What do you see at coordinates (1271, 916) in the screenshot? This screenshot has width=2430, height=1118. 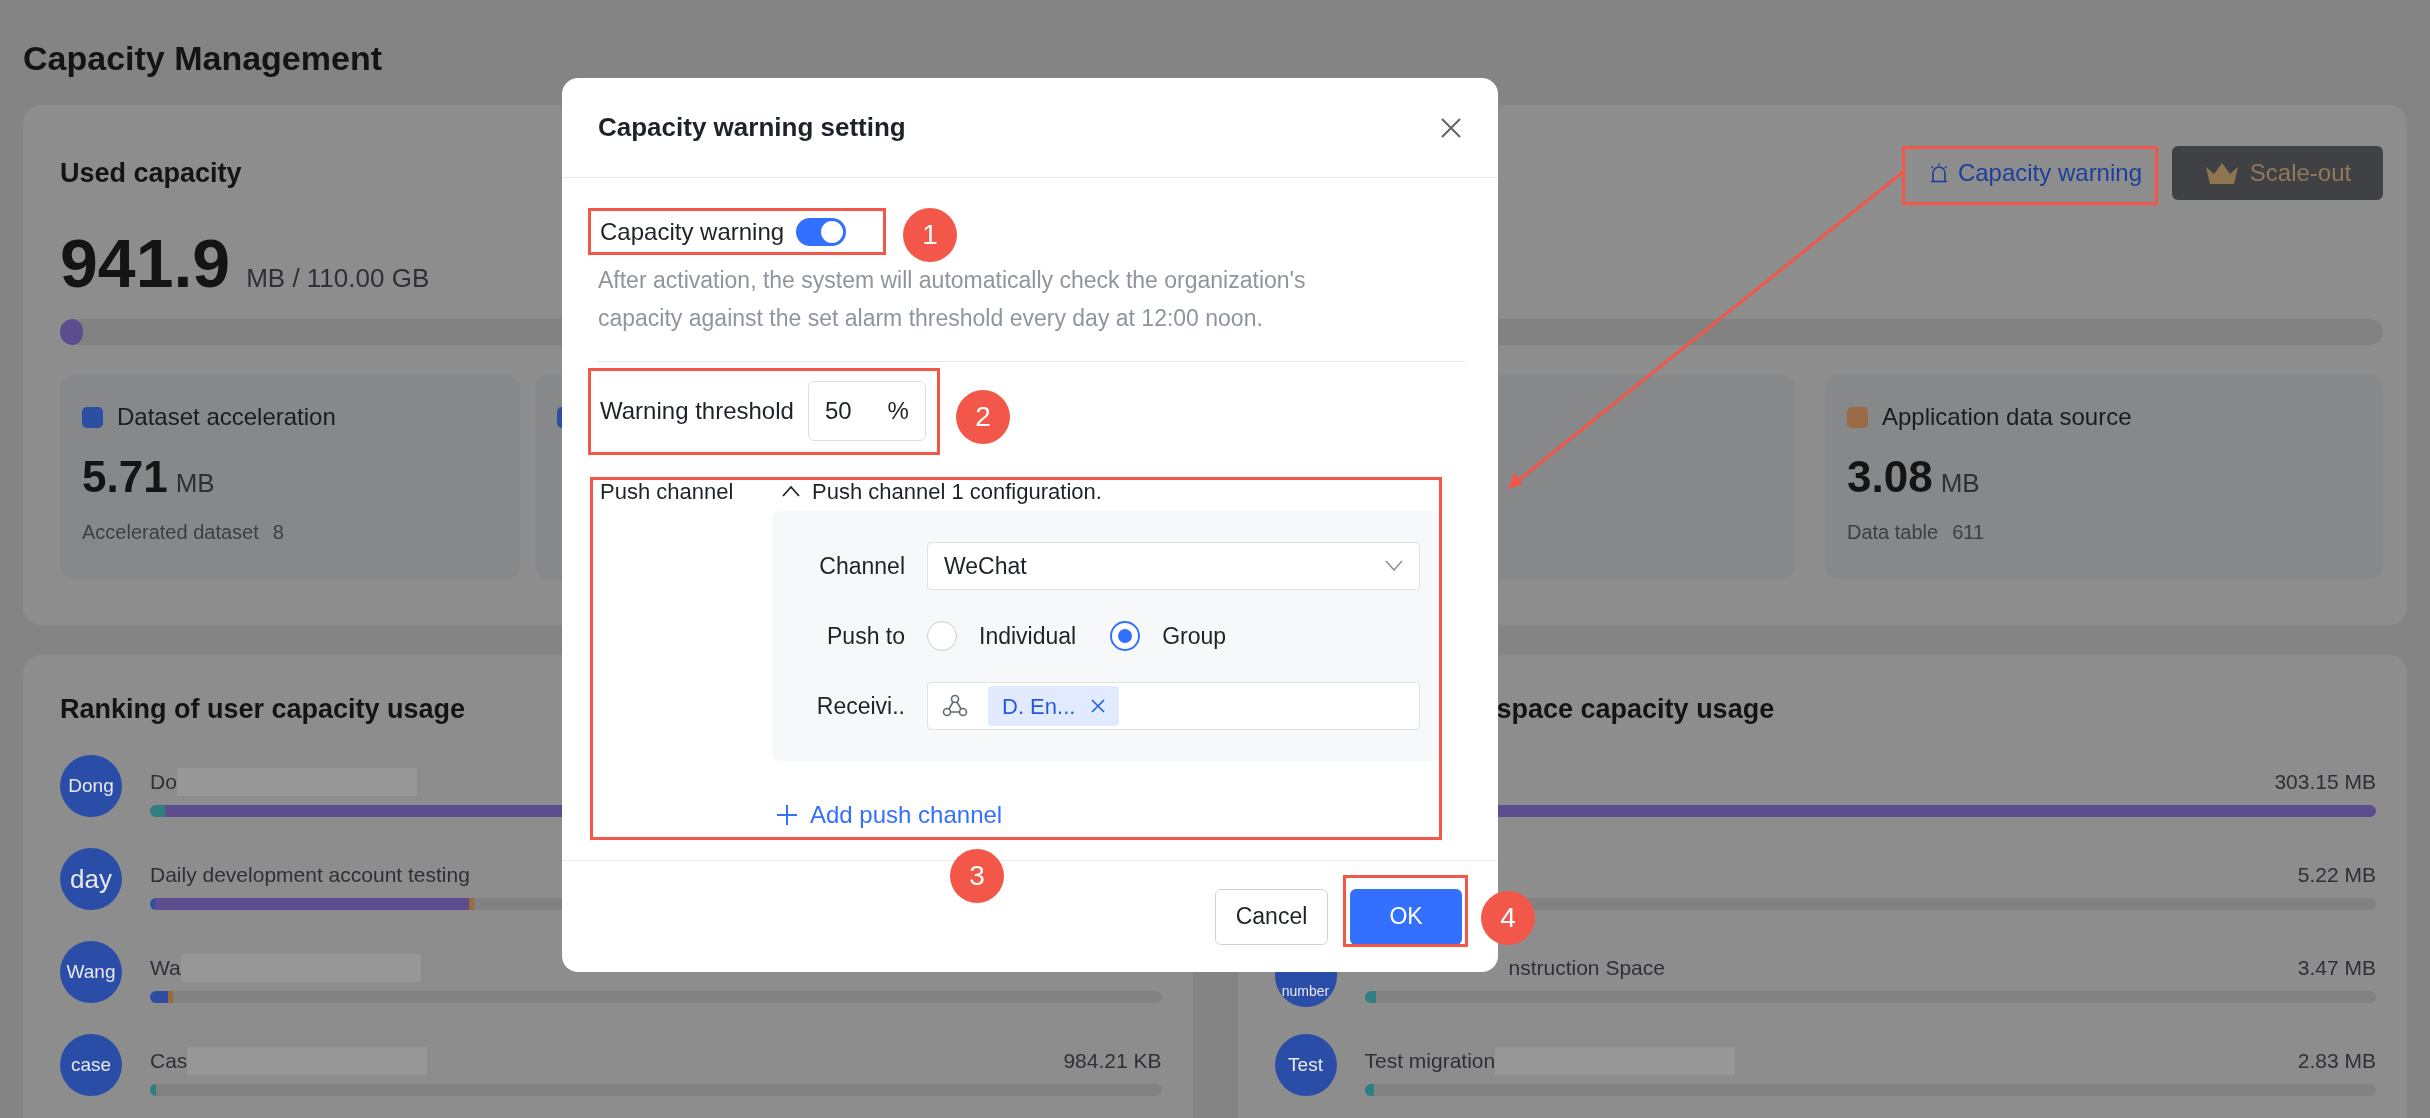 I see `cancel-button: Cancel` at bounding box center [1271, 916].